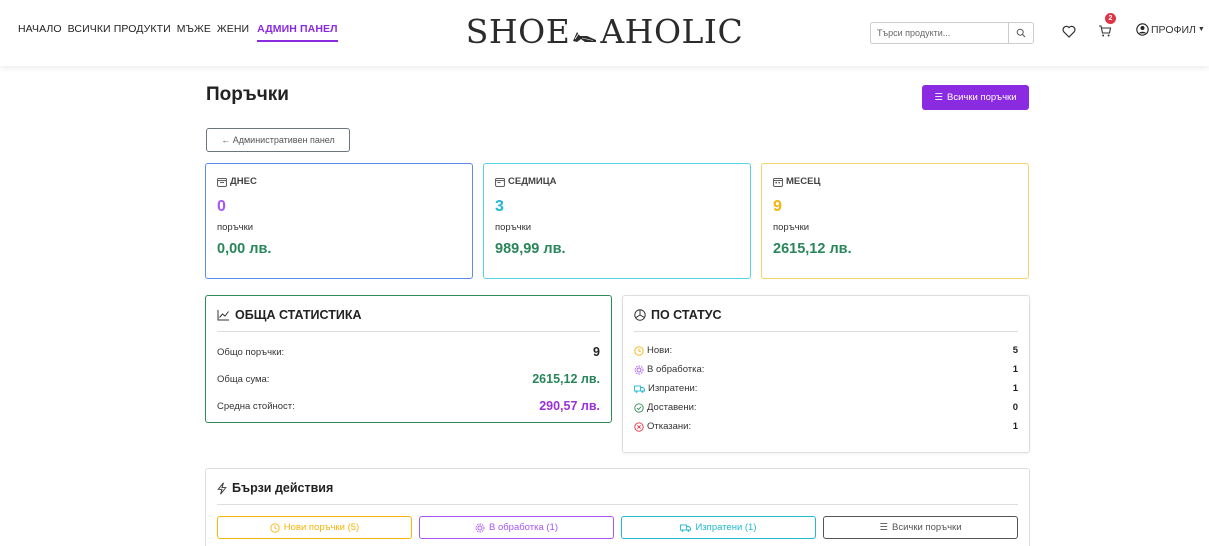 The image size is (1209, 546). What do you see at coordinates (686, 315) in the screenshot?
I see `status-panel-title: ПО СТАТУС` at bounding box center [686, 315].